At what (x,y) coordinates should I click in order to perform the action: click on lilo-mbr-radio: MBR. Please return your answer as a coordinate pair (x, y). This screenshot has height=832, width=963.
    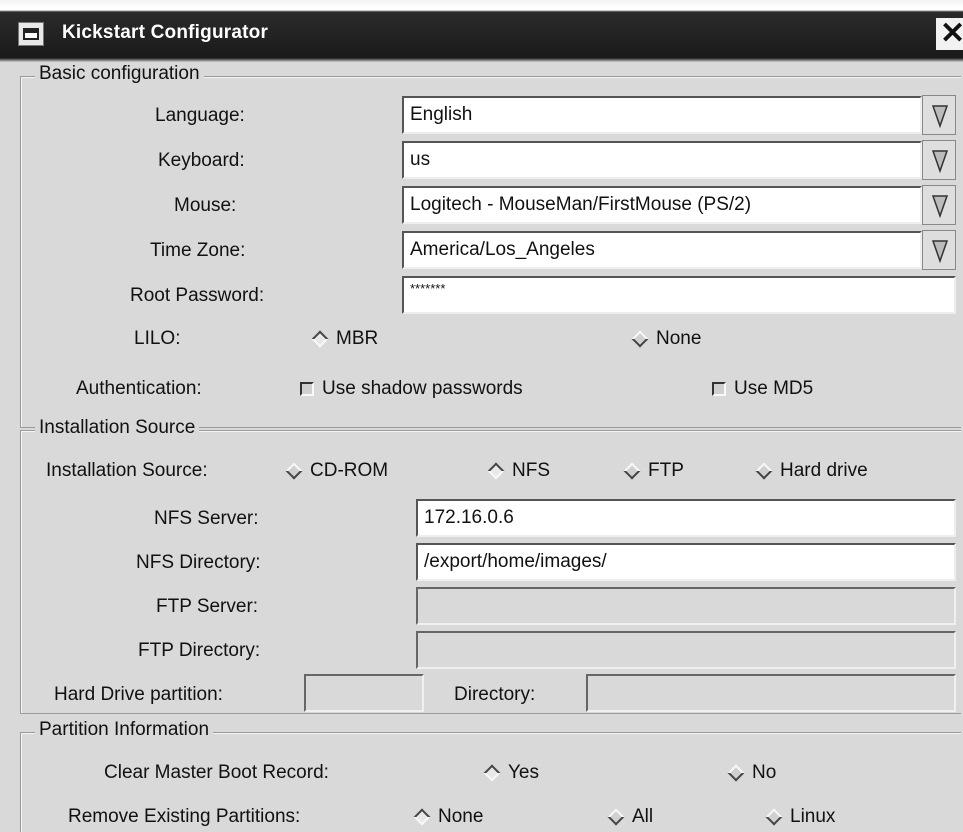
    Looking at the image, I should click on (344, 339).